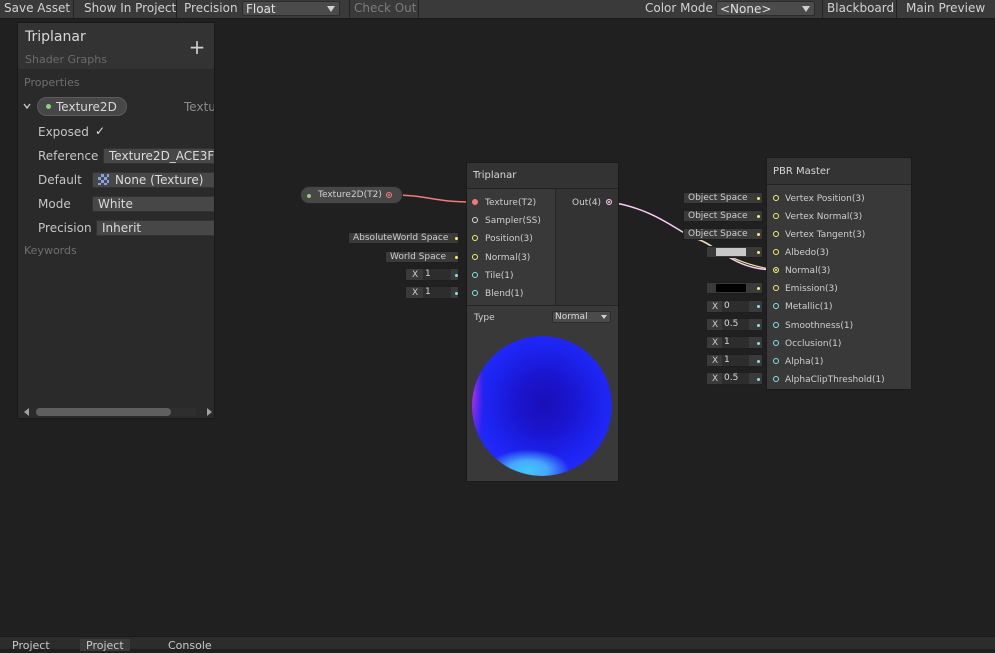 The height and width of the screenshot is (653, 995). What do you see at coordinates (804, 362) in the screenshot?
I see `input-alpha: Alpha(1)` at bounding box center [804, 362].